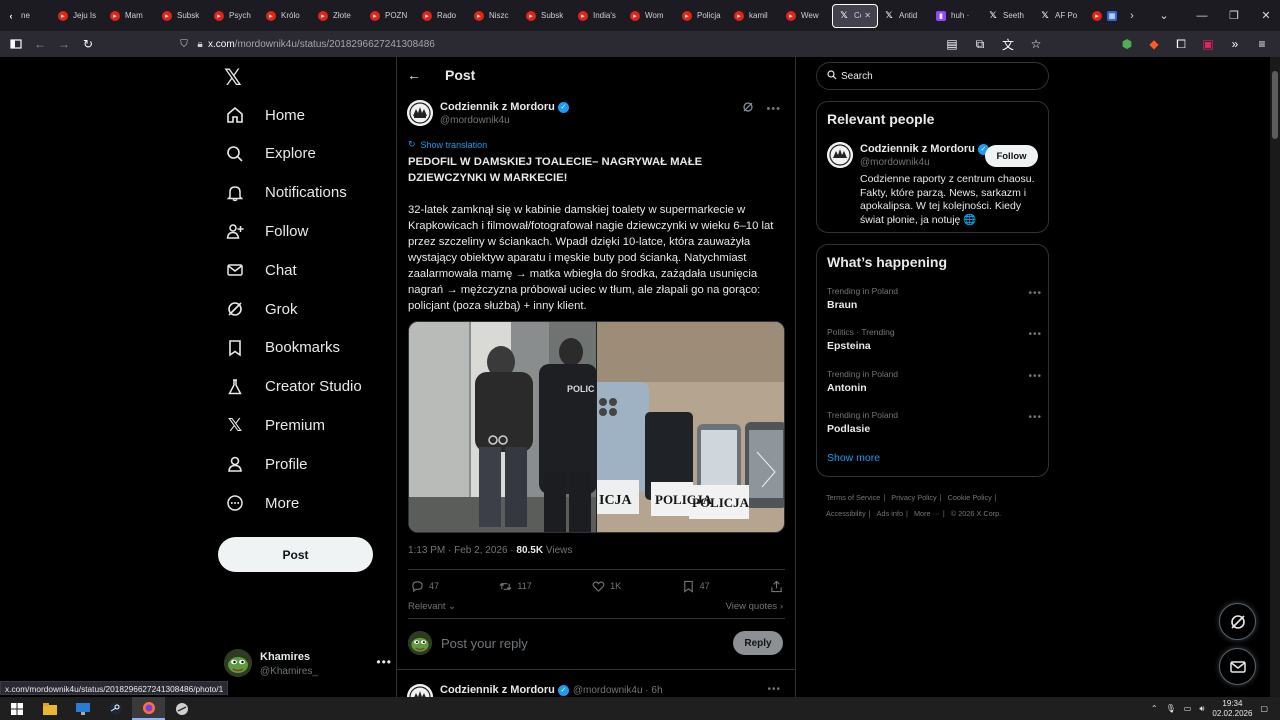 The height and width of the screenshot is (720, 1280). I want to click on browser-tab: ▸ POZN, so click(390, 16).